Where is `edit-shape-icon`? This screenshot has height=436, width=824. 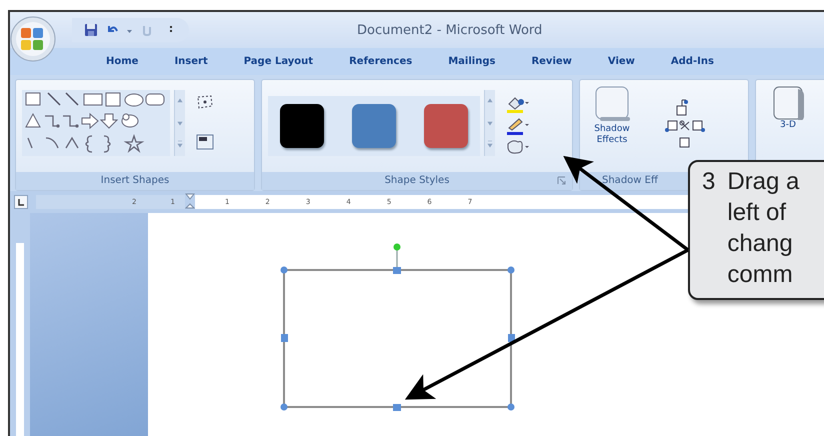
edit-shape-icon is located at coordinates (205, 102).